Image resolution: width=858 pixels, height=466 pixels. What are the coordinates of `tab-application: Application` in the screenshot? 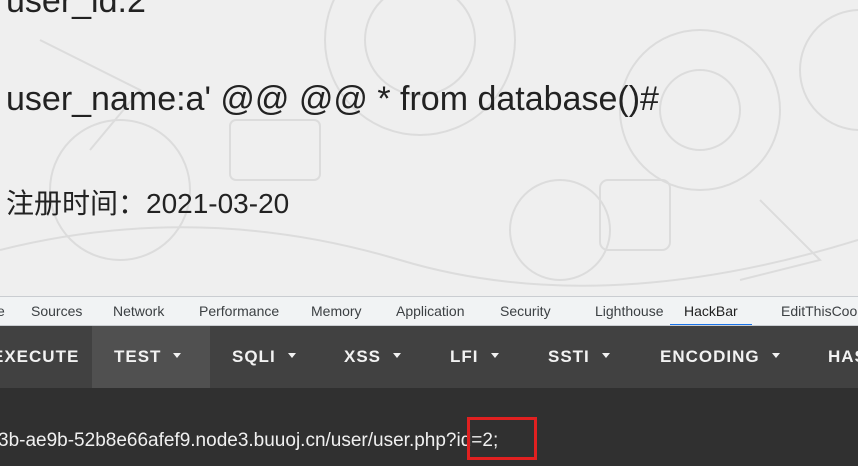 It's located at (430, 311).